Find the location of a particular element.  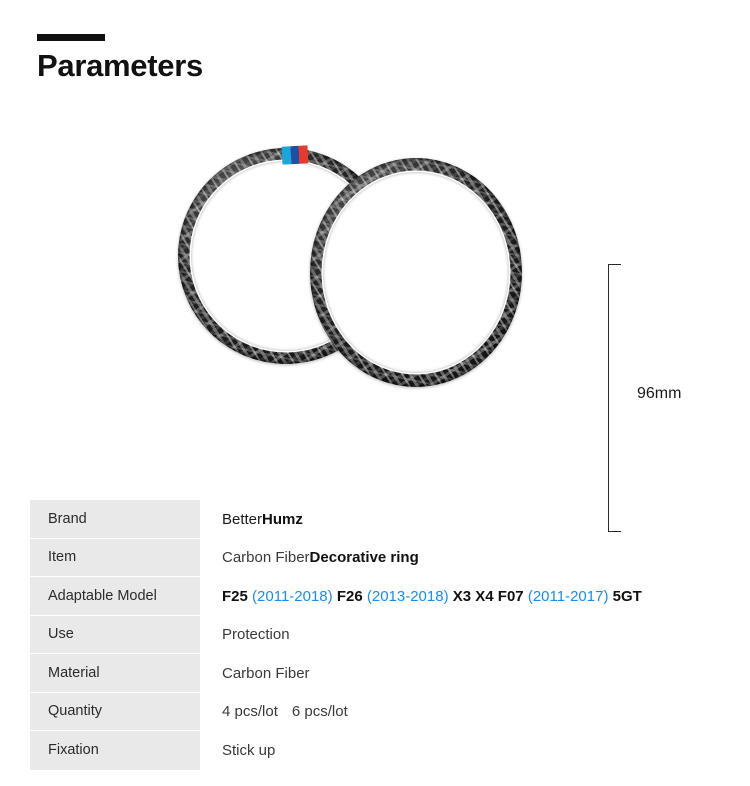

quantity-option-1: 4 pcs/lot is located at coordinates (250, 712).